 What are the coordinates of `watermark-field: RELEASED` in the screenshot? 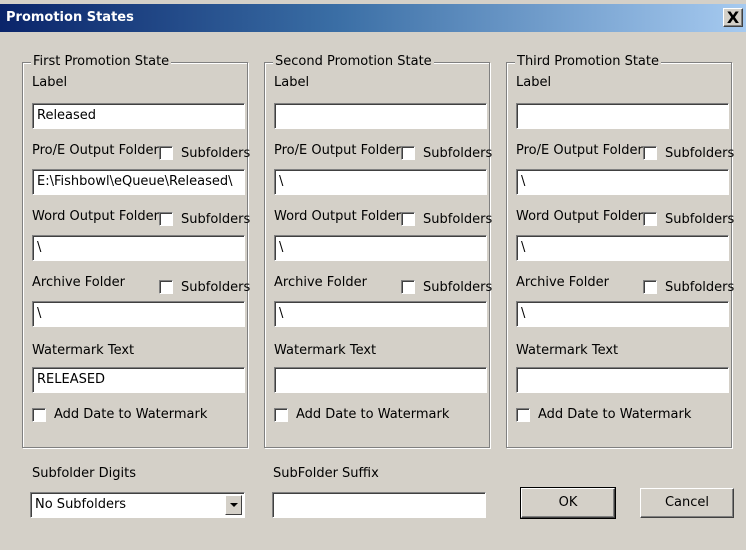 It's located at (138, 380).